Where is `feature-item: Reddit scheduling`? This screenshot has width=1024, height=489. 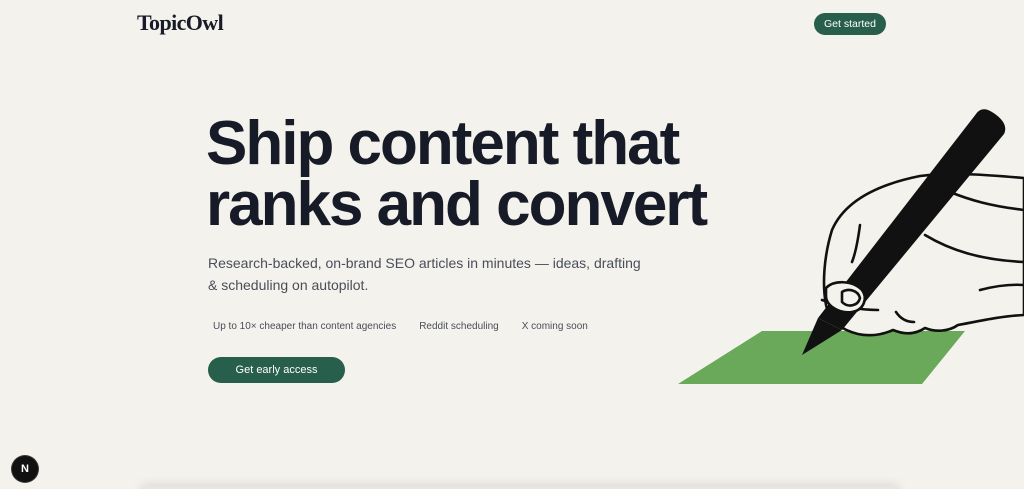
feature-item: Reddit scheduling is located at coordinates (459, 326).